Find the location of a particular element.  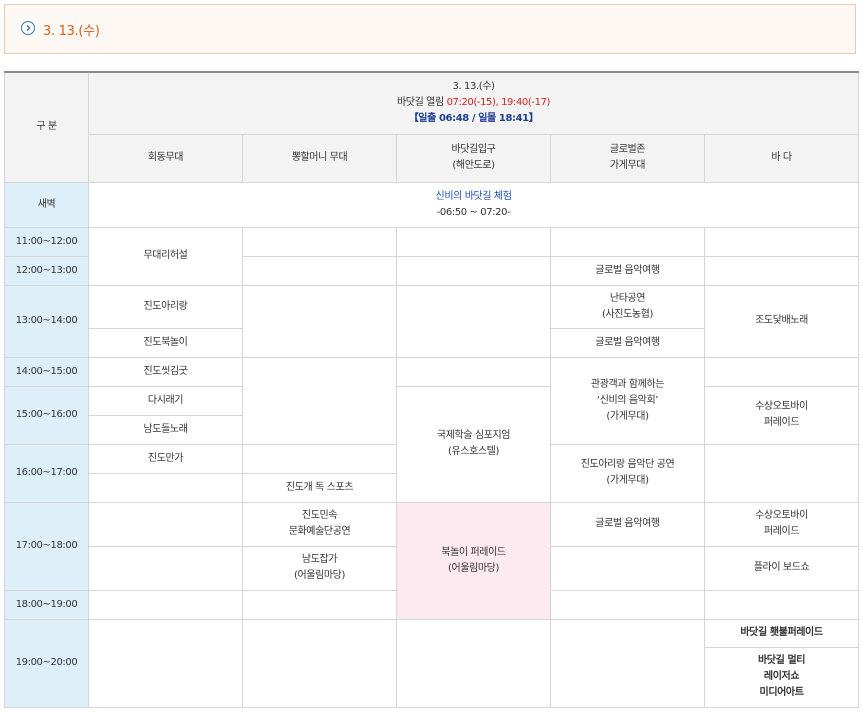

event-cell: 다시래기 is located at coordinates (165, 400).